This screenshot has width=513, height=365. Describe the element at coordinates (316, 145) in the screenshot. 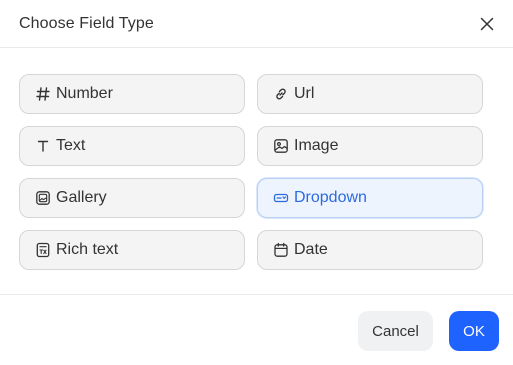

I see `option-label: Image` at that location.